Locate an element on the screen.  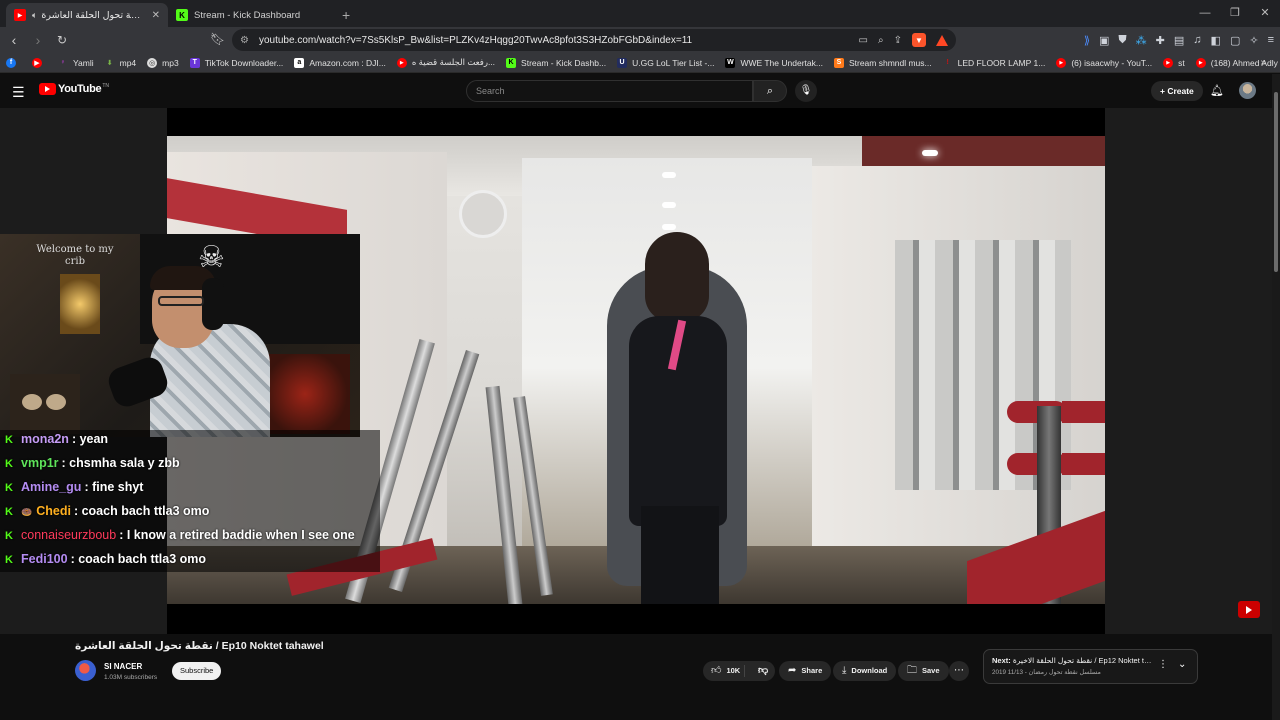
wallet-icon: ▢ is located at coordinates (1235, 40).